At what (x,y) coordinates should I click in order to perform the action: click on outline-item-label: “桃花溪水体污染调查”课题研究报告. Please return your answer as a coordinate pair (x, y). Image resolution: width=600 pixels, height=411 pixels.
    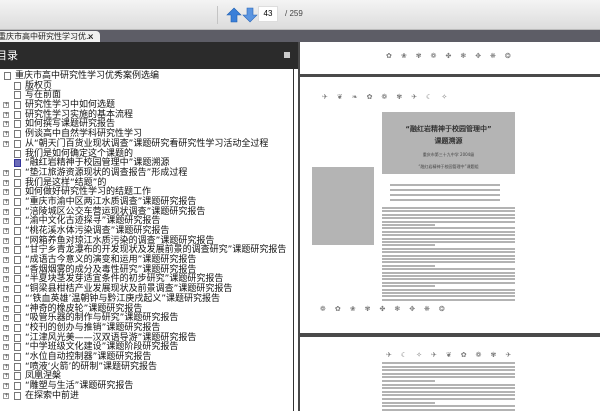
    Looking at the image, I should click on (97, 231).